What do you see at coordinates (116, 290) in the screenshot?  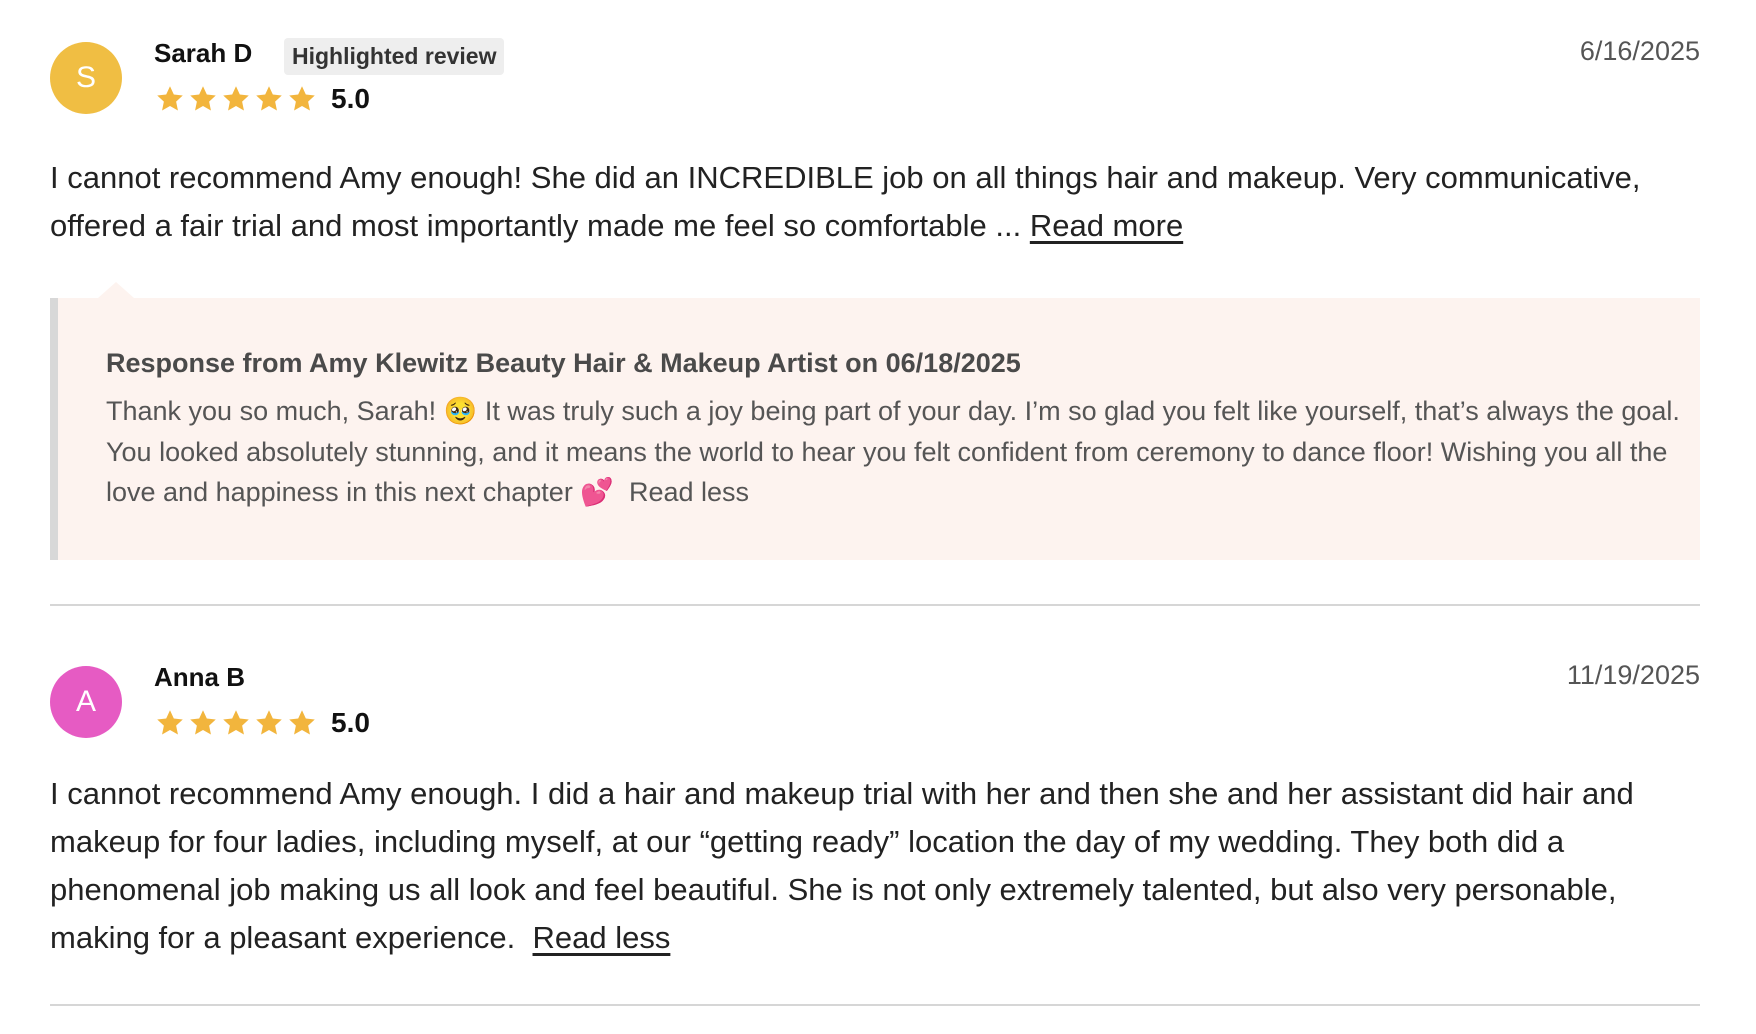 I see `response-caret` at bounding box center [116, 290].